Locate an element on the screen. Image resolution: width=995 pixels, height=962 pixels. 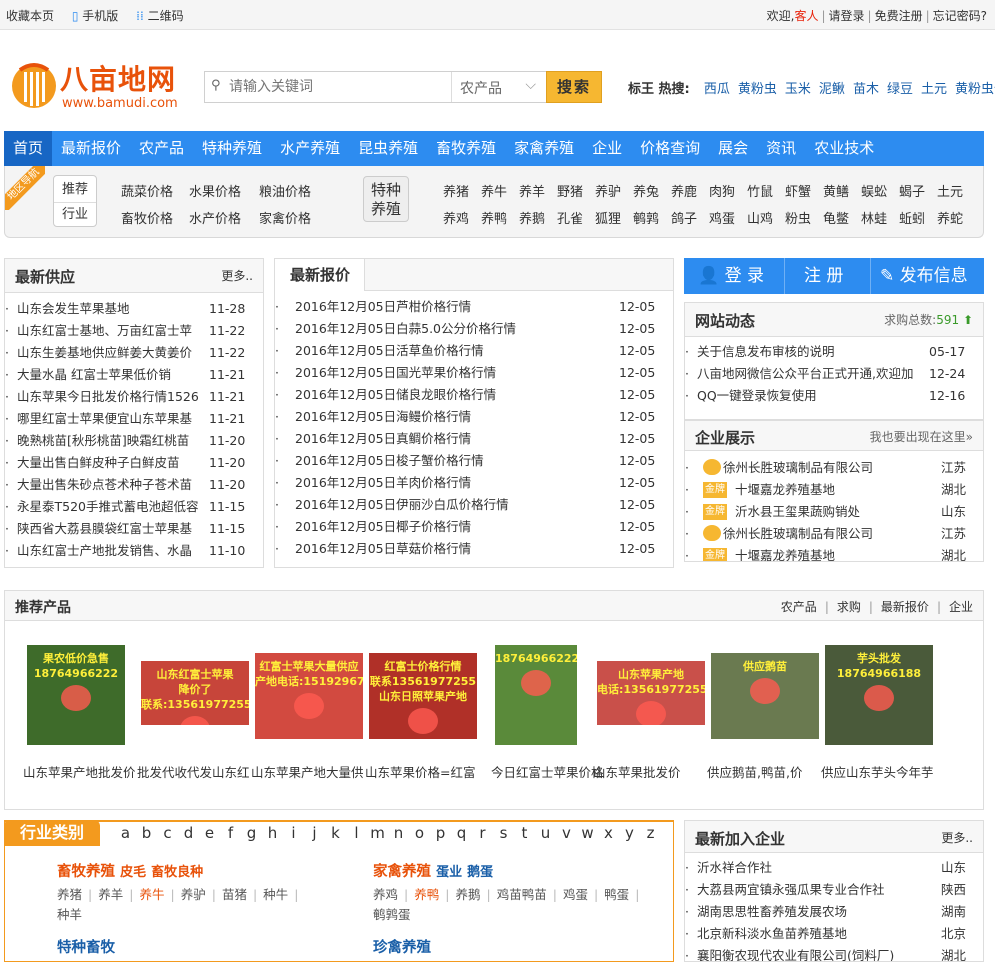
favorite-link: 收藏本页 is located at coordinates (30, 16).